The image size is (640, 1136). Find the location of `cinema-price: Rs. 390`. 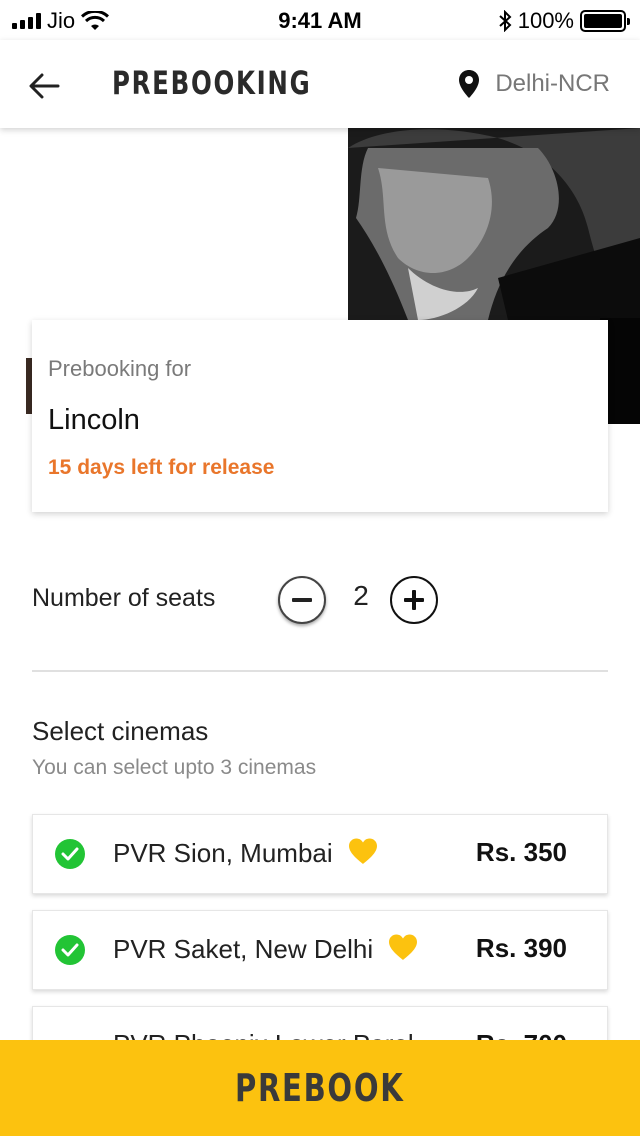

cinema-price: Rs. 390 is located at coordinates (521, 948).